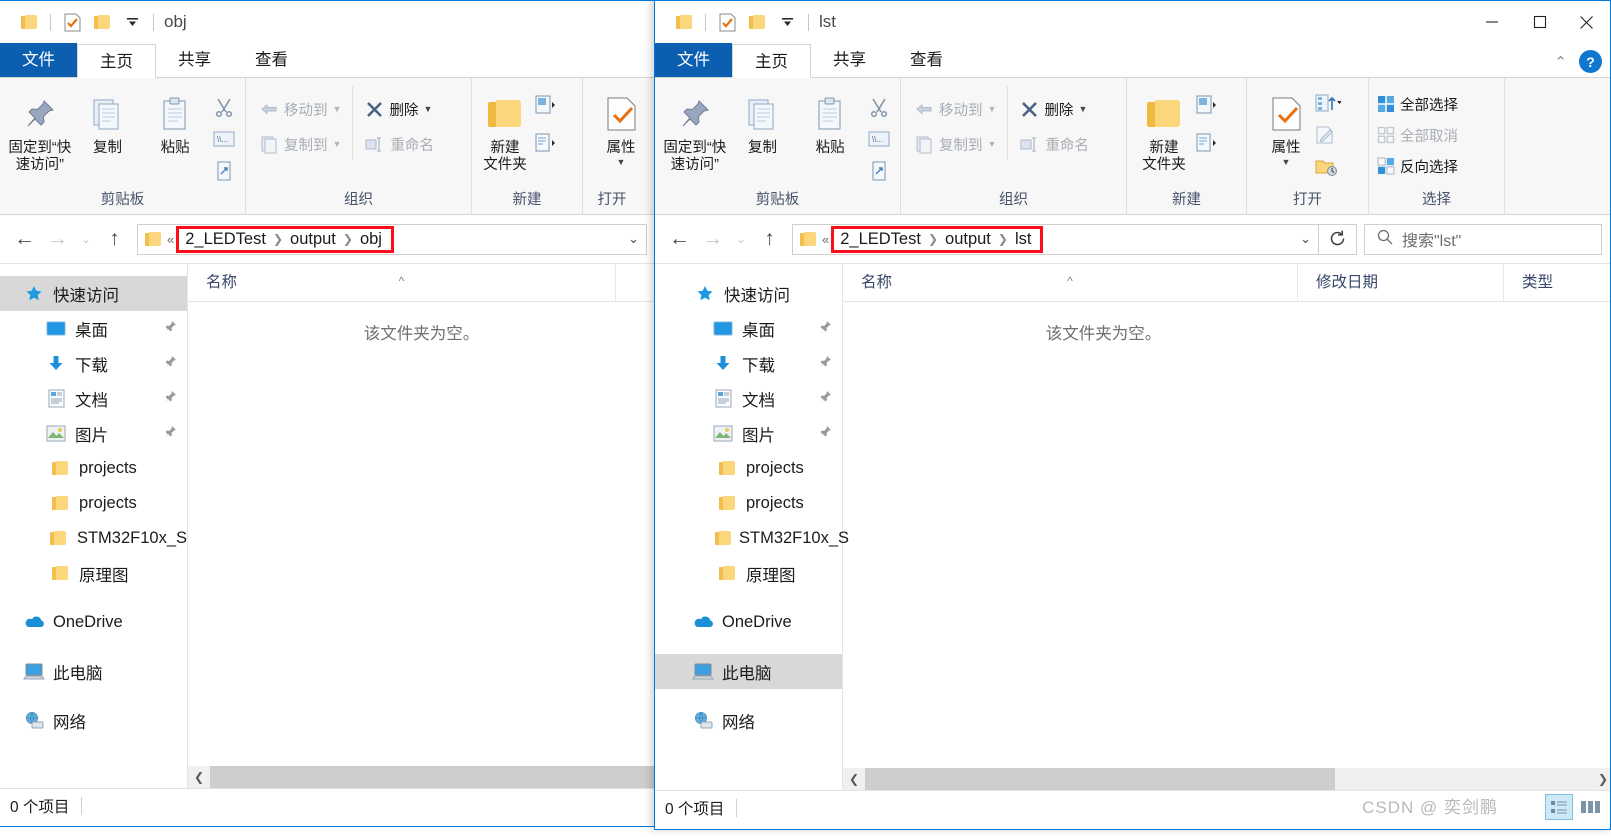 Image resolution: width=1611 pixels, height=837 pixels. I want to click on scrollbar-track, so click(1463, 779).